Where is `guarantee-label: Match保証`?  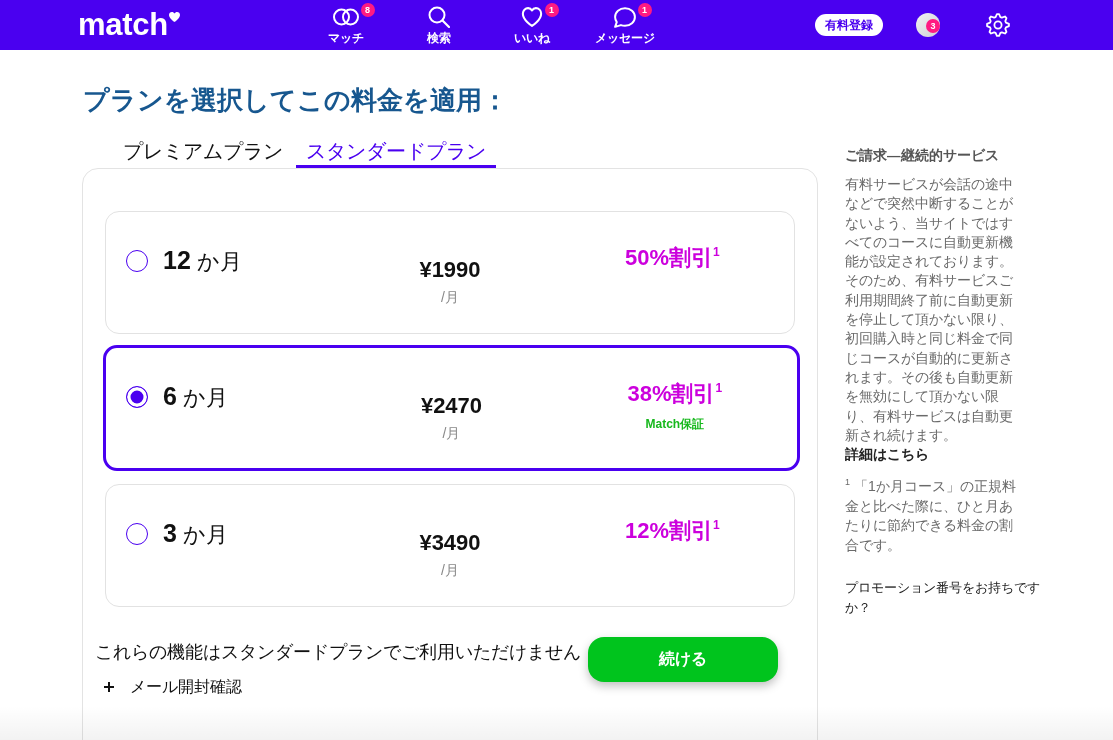
guarantee-label: Match保証 is located at coordinates (675, 424).